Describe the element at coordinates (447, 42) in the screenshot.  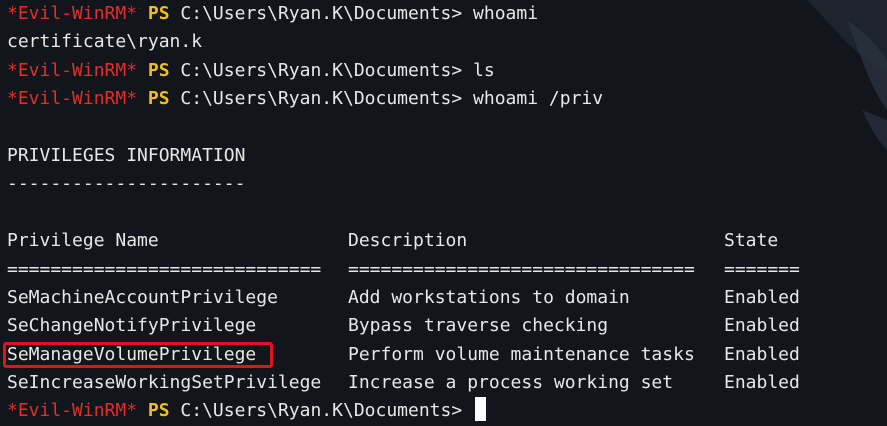
I see `whoami-output: certificate\ryan.k` at that location.